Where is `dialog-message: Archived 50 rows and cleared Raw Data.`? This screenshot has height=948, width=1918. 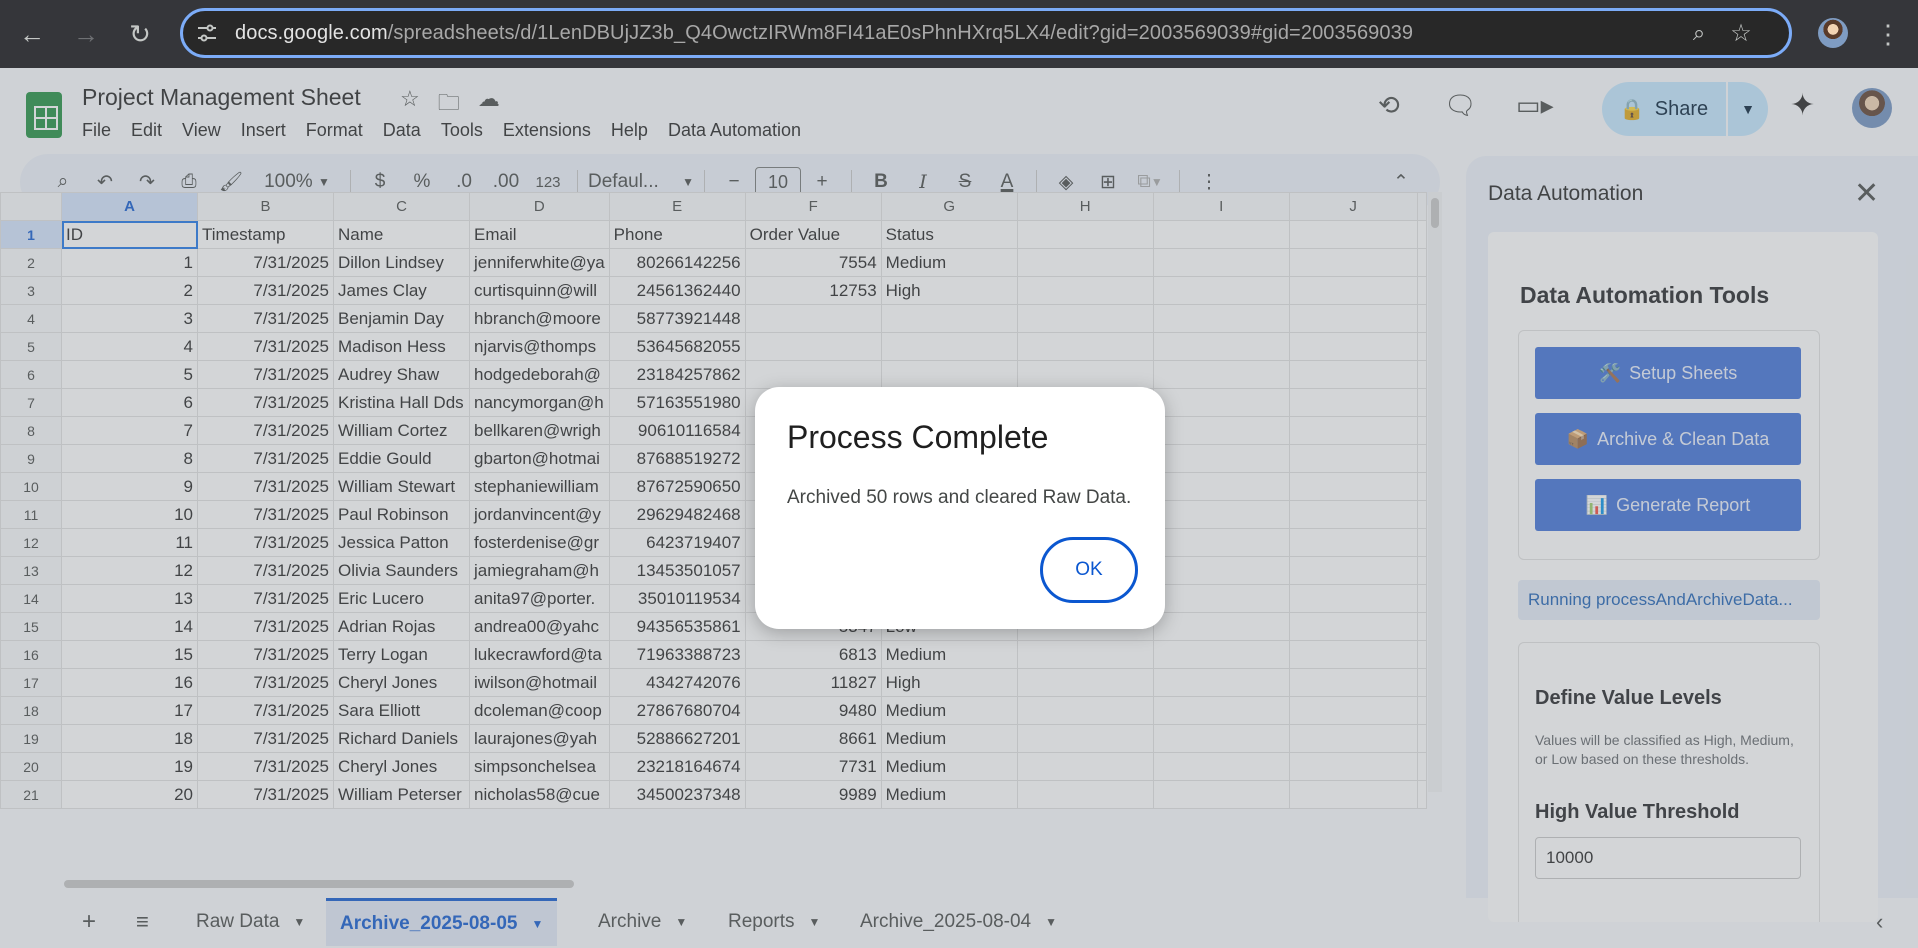
dialog-message: Archived 50 rows and cleared Raw Data. is located at coordinates (959, 497).